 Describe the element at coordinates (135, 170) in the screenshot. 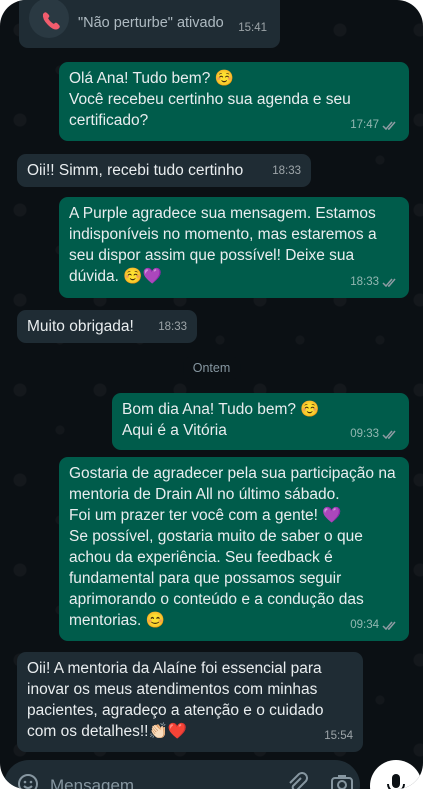

I see `message-text: Oii!! Simm, recebi tudo certinho` at that location.